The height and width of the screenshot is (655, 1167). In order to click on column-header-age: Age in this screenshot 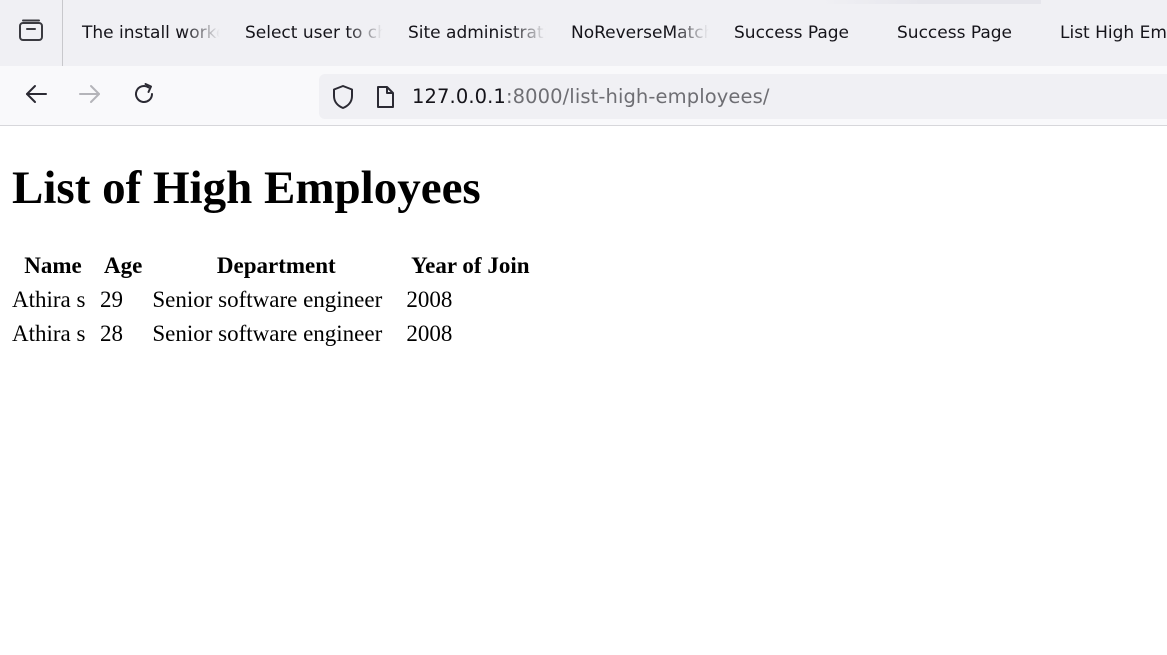, I will do `click(123, 265)`.